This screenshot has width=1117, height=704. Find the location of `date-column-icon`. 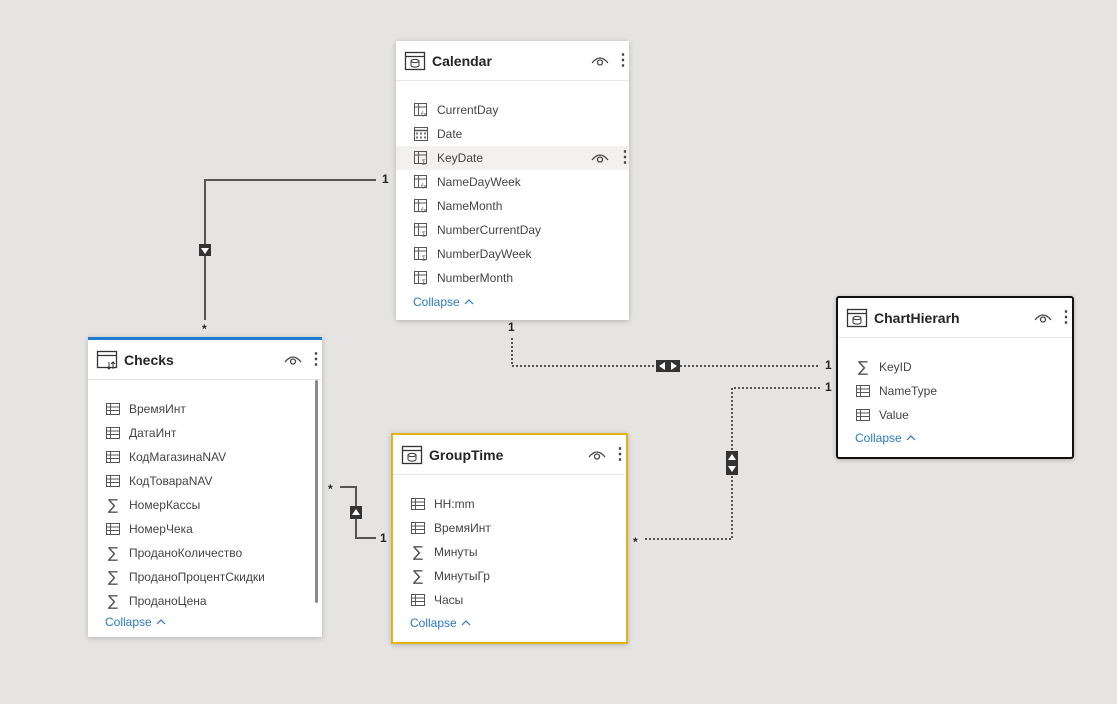

date-column-icon is located at coordinates (421, 134).